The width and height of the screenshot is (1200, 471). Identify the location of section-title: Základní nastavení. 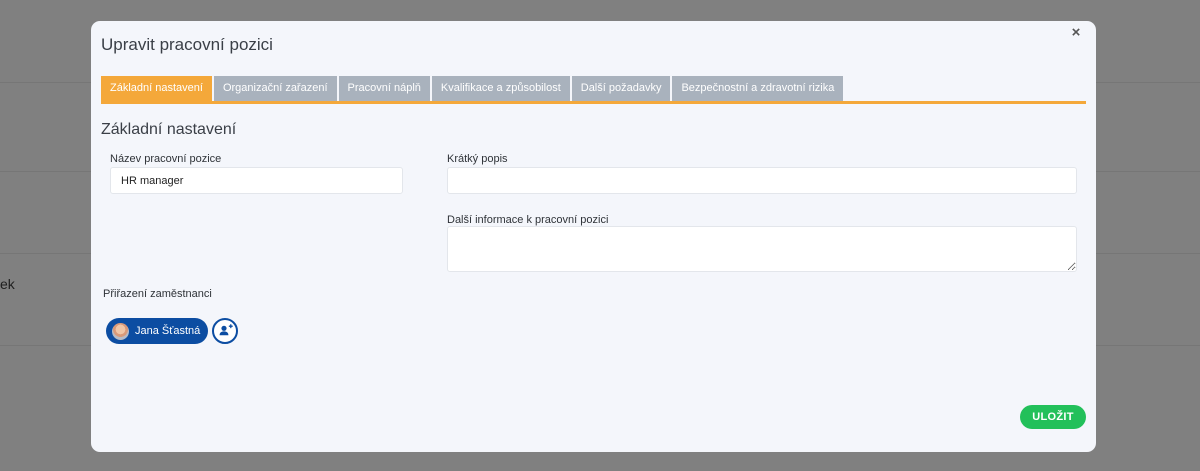
(169, 129).